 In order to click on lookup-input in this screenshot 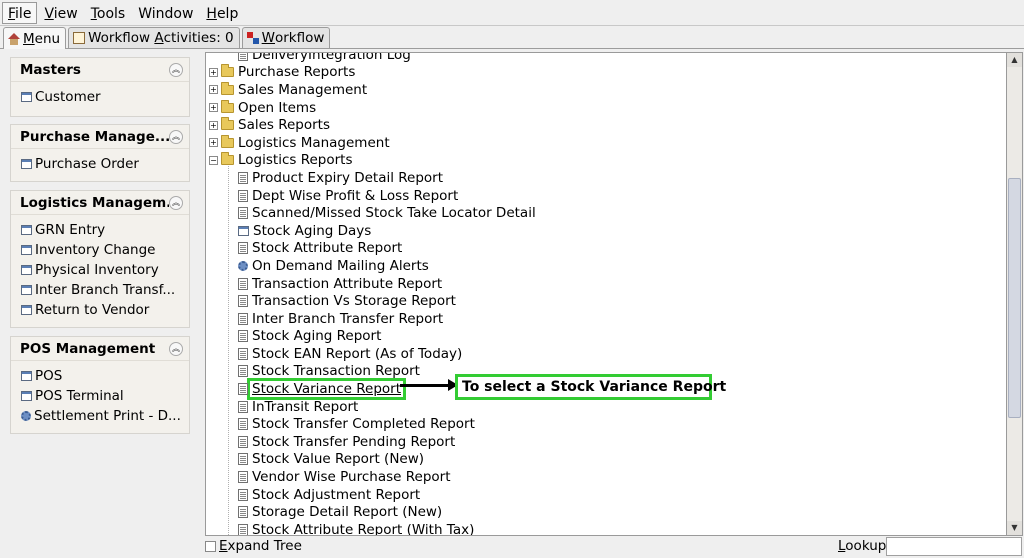, I will do `click(954, 546)`.